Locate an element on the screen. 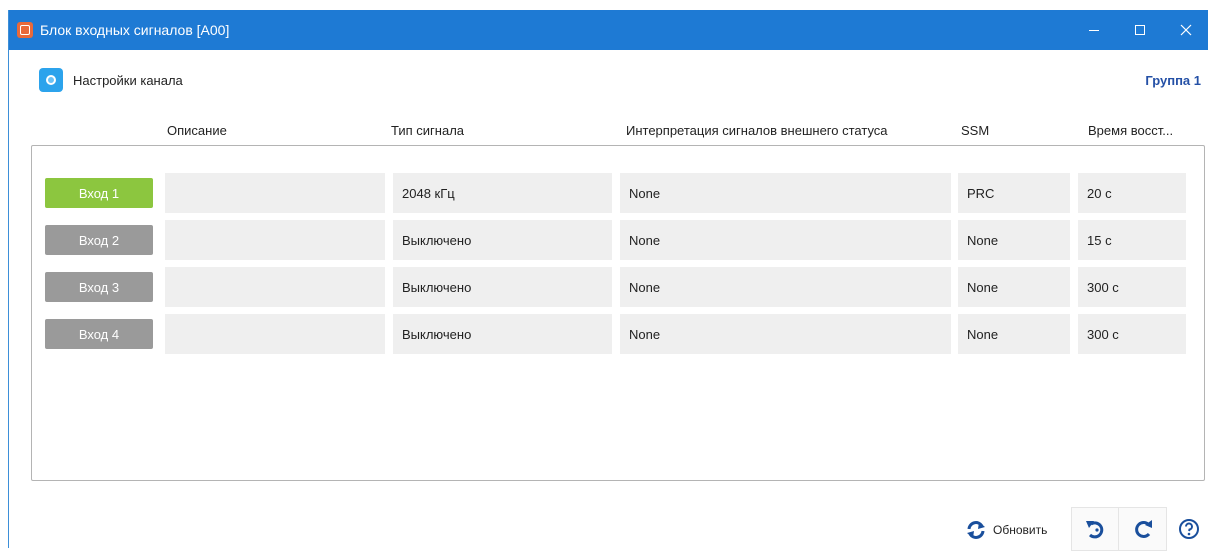  minimize-button is located at coordinates (1094, 30).